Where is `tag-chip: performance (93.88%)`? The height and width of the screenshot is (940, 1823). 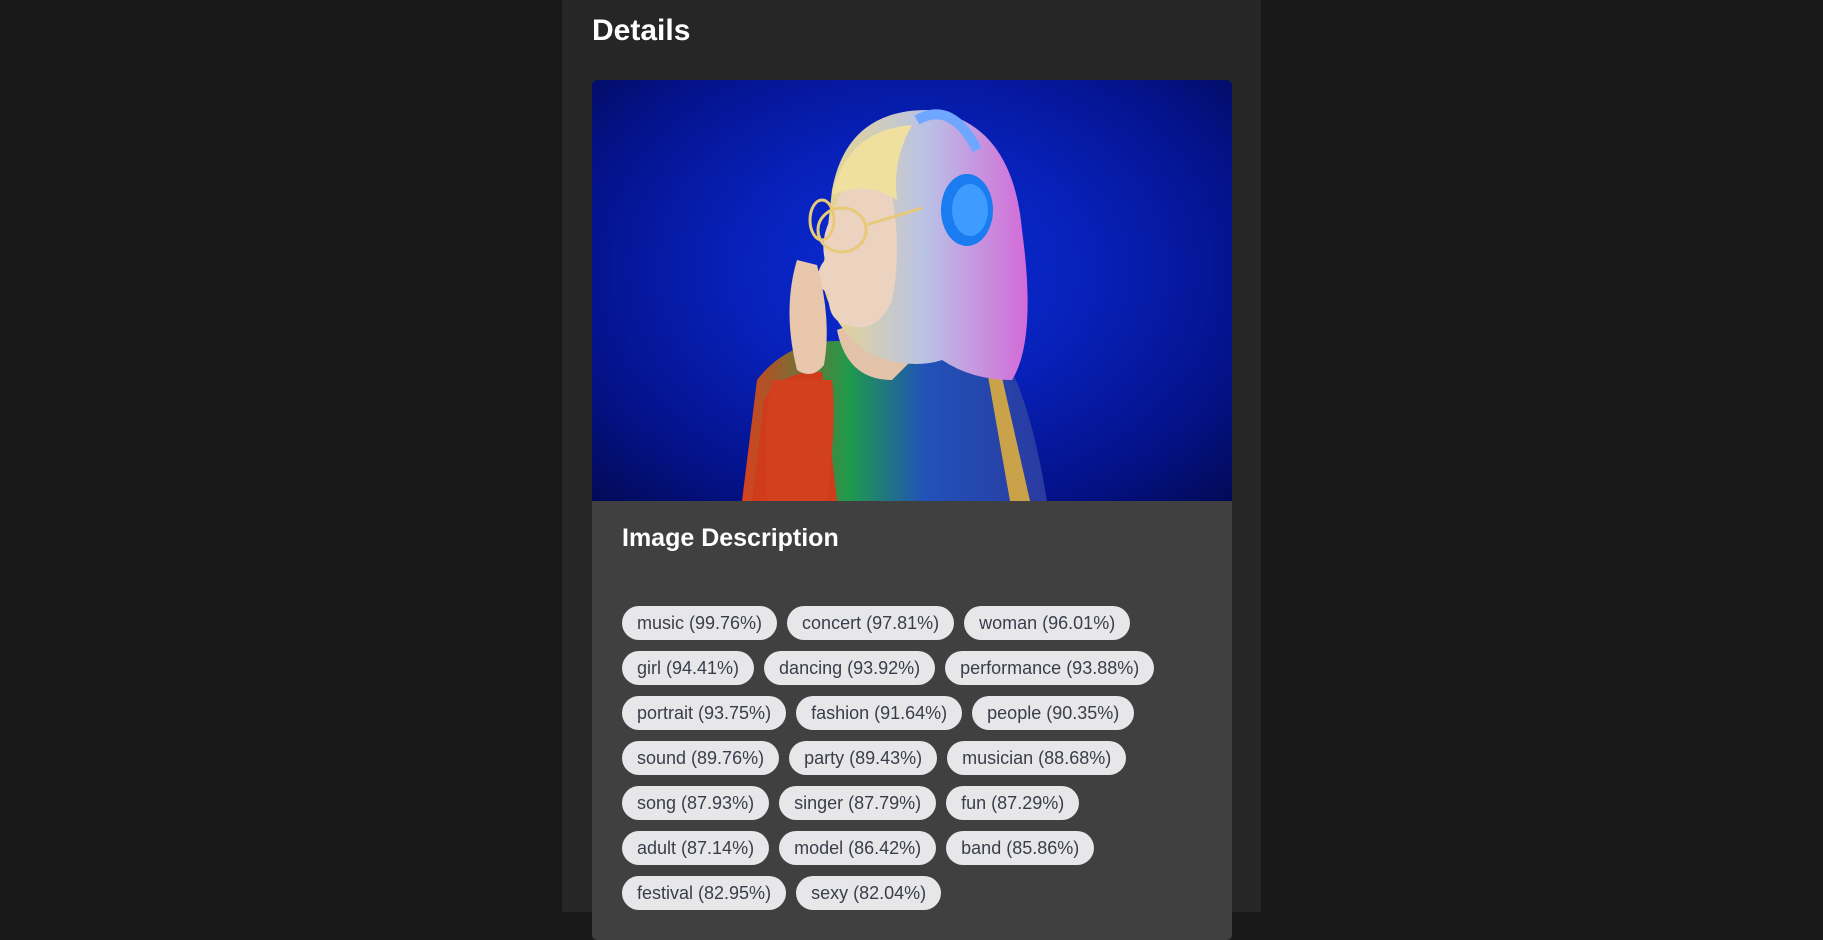 tag-chip: performance (93.88%) is located at coordinates (1050, 668).